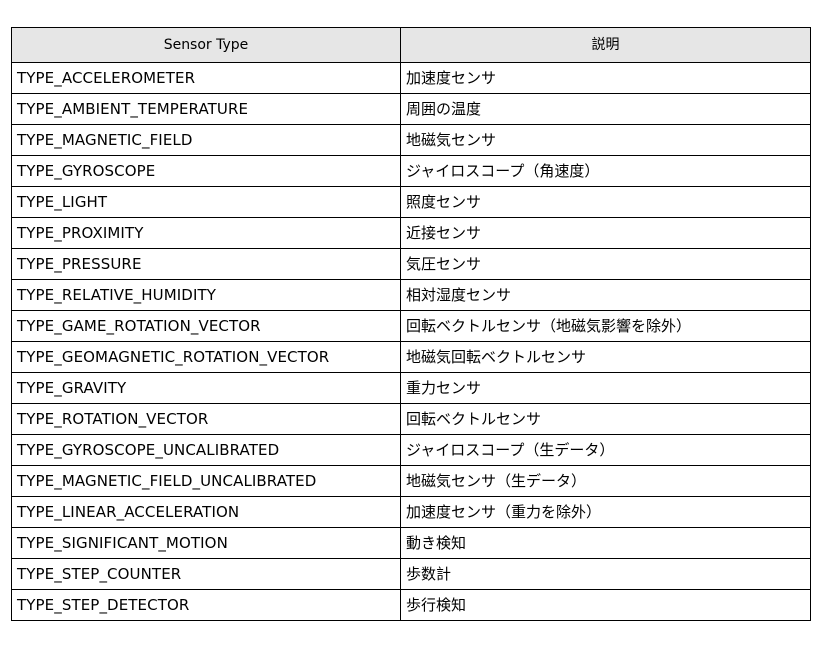 This screenshot has width=821, height=648. What do you see at coordinates (605, 233) in the screenshot?
I see `description-cell: 近接センサ` at bounding box center [605, 233].